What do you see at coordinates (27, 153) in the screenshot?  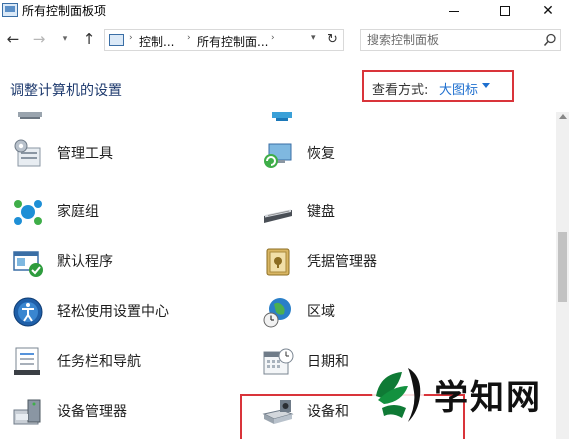 I see `admin-tools-icon` at bounding box center [27, 153].